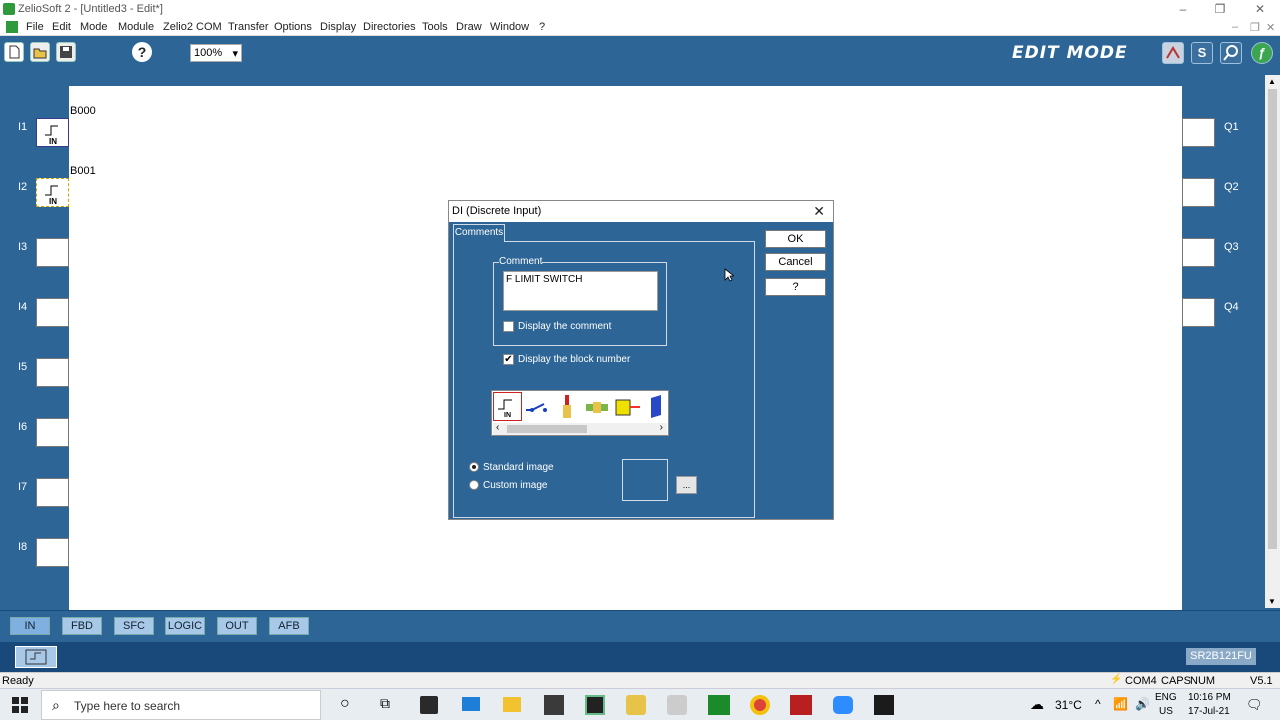 The height and width of the screenshot is (720, 1280). What do you see at coordinates (507, 406) in the screenshot?
I see `image-standard-in-icon: IN` at bounding box center [507, 406].